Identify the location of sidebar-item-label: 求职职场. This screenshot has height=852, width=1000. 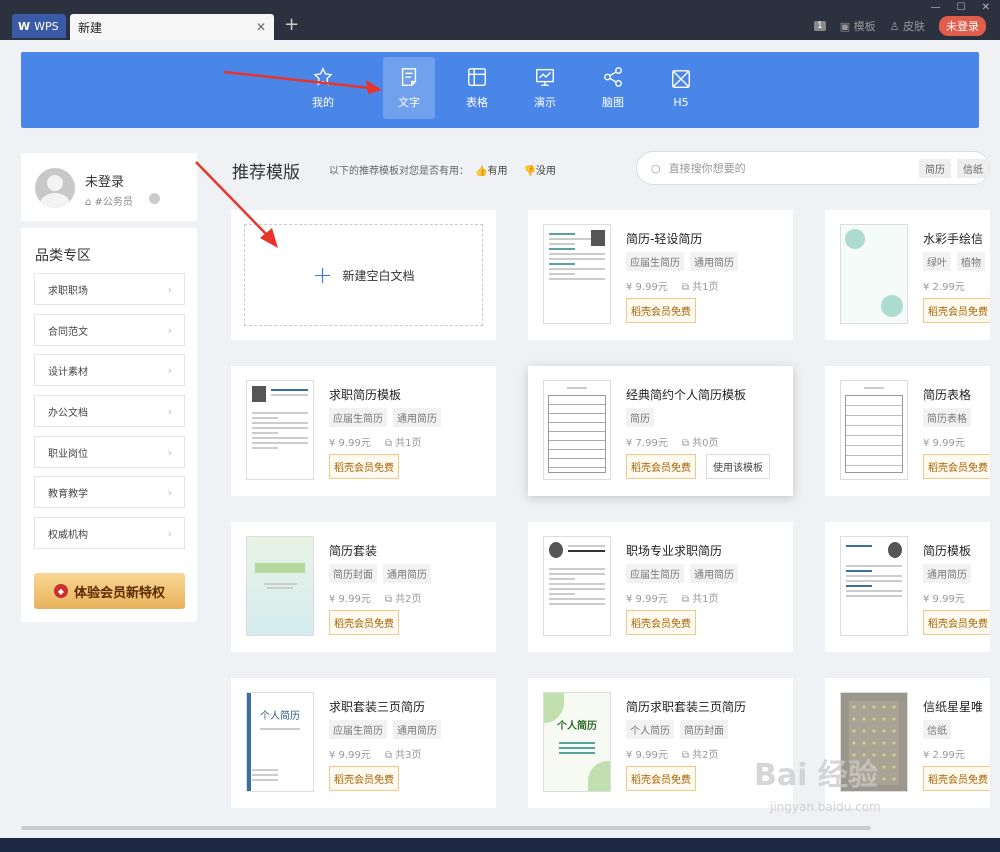
(68, 291).